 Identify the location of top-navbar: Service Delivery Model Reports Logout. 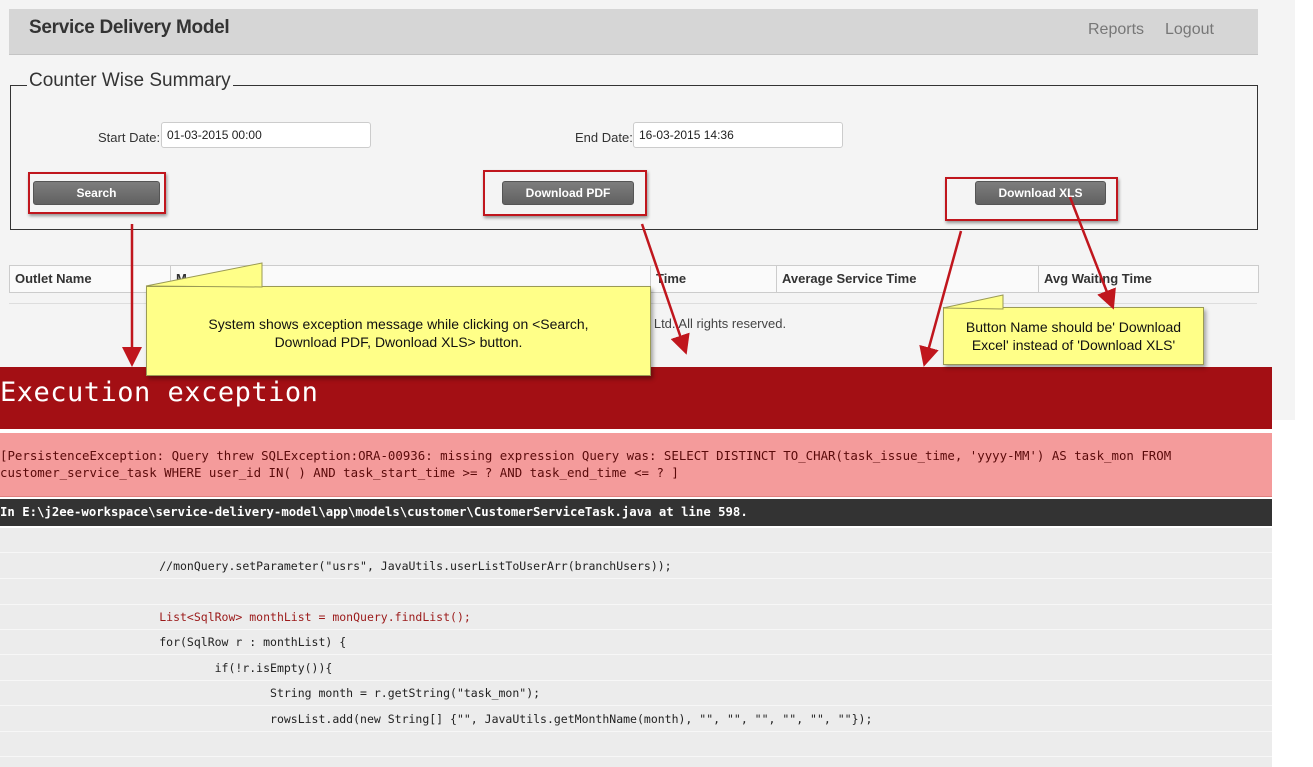
(633, 32).